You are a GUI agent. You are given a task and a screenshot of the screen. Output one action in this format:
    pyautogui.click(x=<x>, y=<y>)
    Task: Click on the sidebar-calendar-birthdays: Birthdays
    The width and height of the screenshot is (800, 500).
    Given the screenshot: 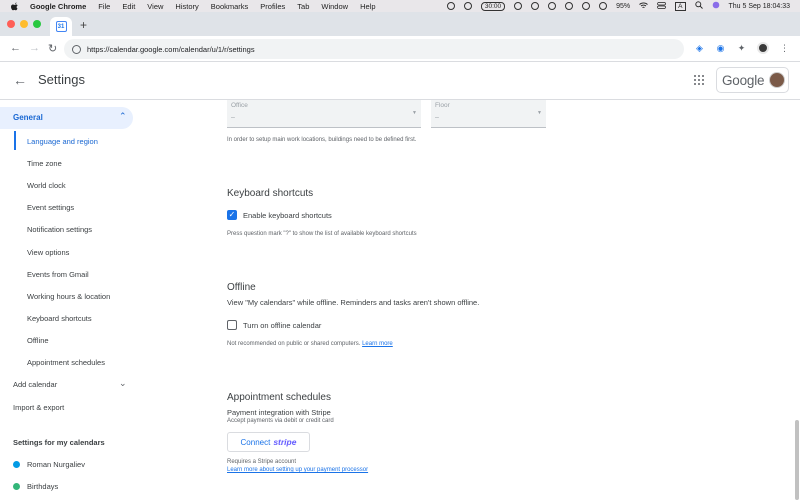 What is the action you would take?
    pyautogui.click(x=35, y=486)
    